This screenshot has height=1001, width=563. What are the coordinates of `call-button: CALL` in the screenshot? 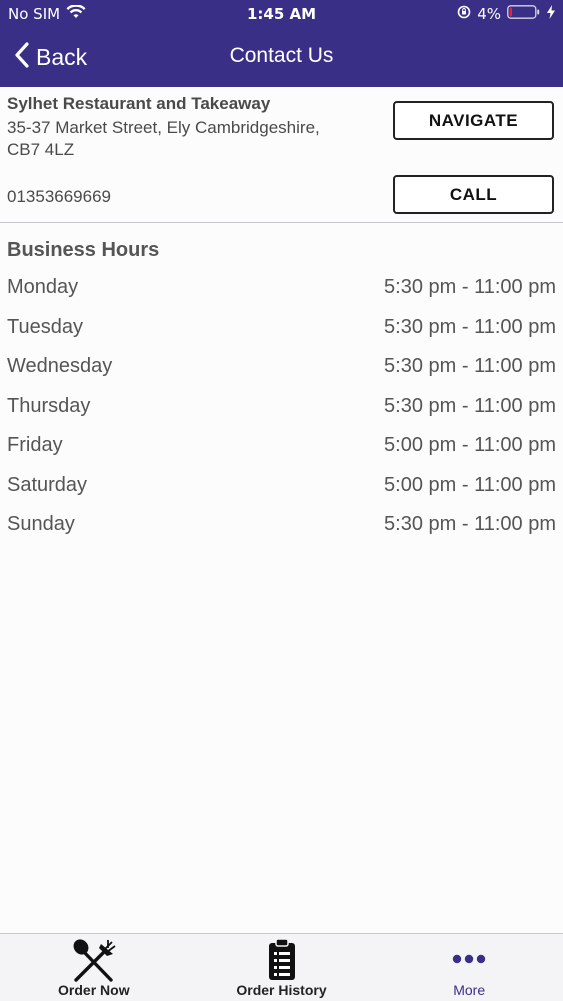 It's located at (473, 194).